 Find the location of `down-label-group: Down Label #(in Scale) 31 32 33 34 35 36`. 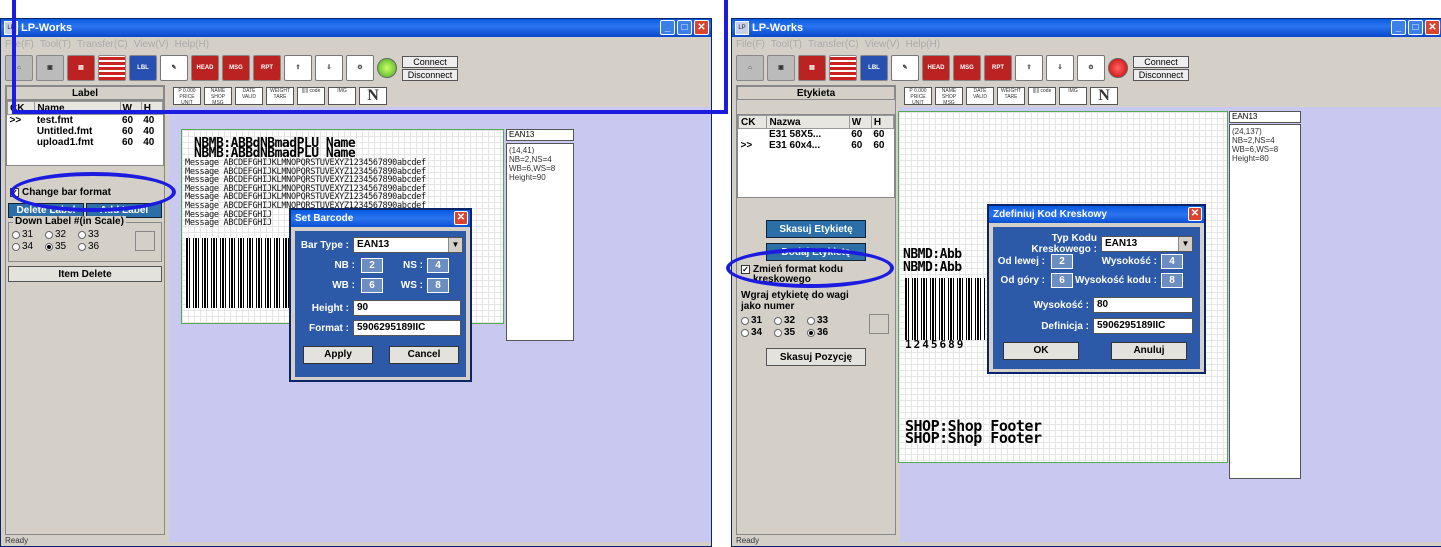

down-label-group: Down Label #(in Scale) 31 32 33 34 35 36 is located at coordinates (85, 239).